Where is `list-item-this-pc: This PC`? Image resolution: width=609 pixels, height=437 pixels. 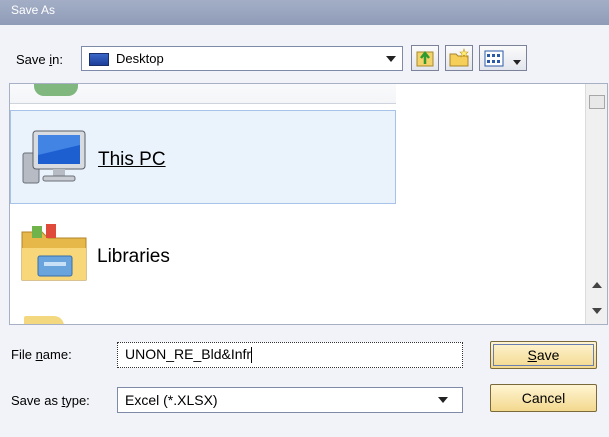 list-item-this-pc: This PC is located at coordinates (203, 157).